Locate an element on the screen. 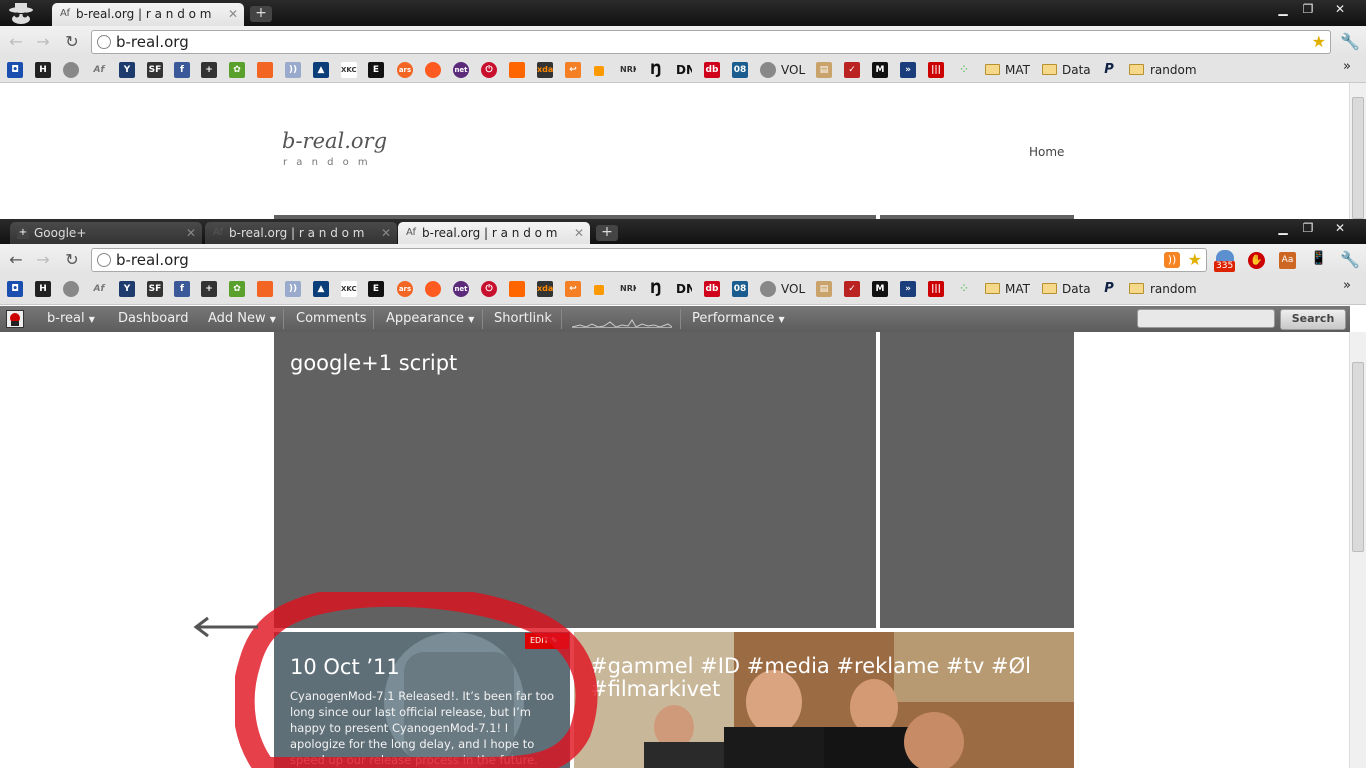  af-icon: Af is located at coordinates (99, 70).